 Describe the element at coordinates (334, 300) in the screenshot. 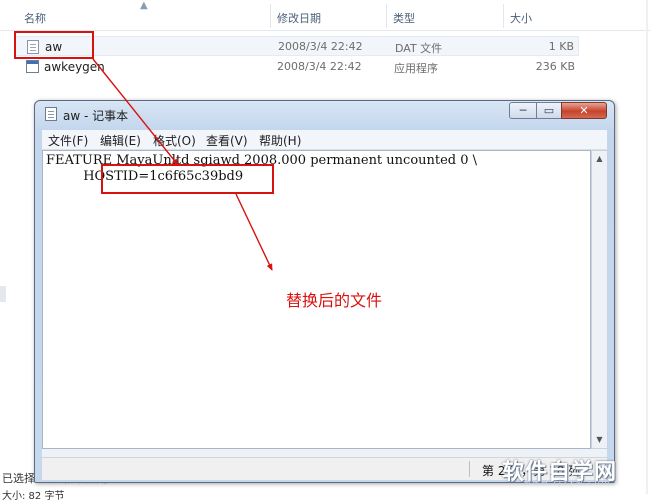

I see `annotation-label: 替换后的文件` at that location.